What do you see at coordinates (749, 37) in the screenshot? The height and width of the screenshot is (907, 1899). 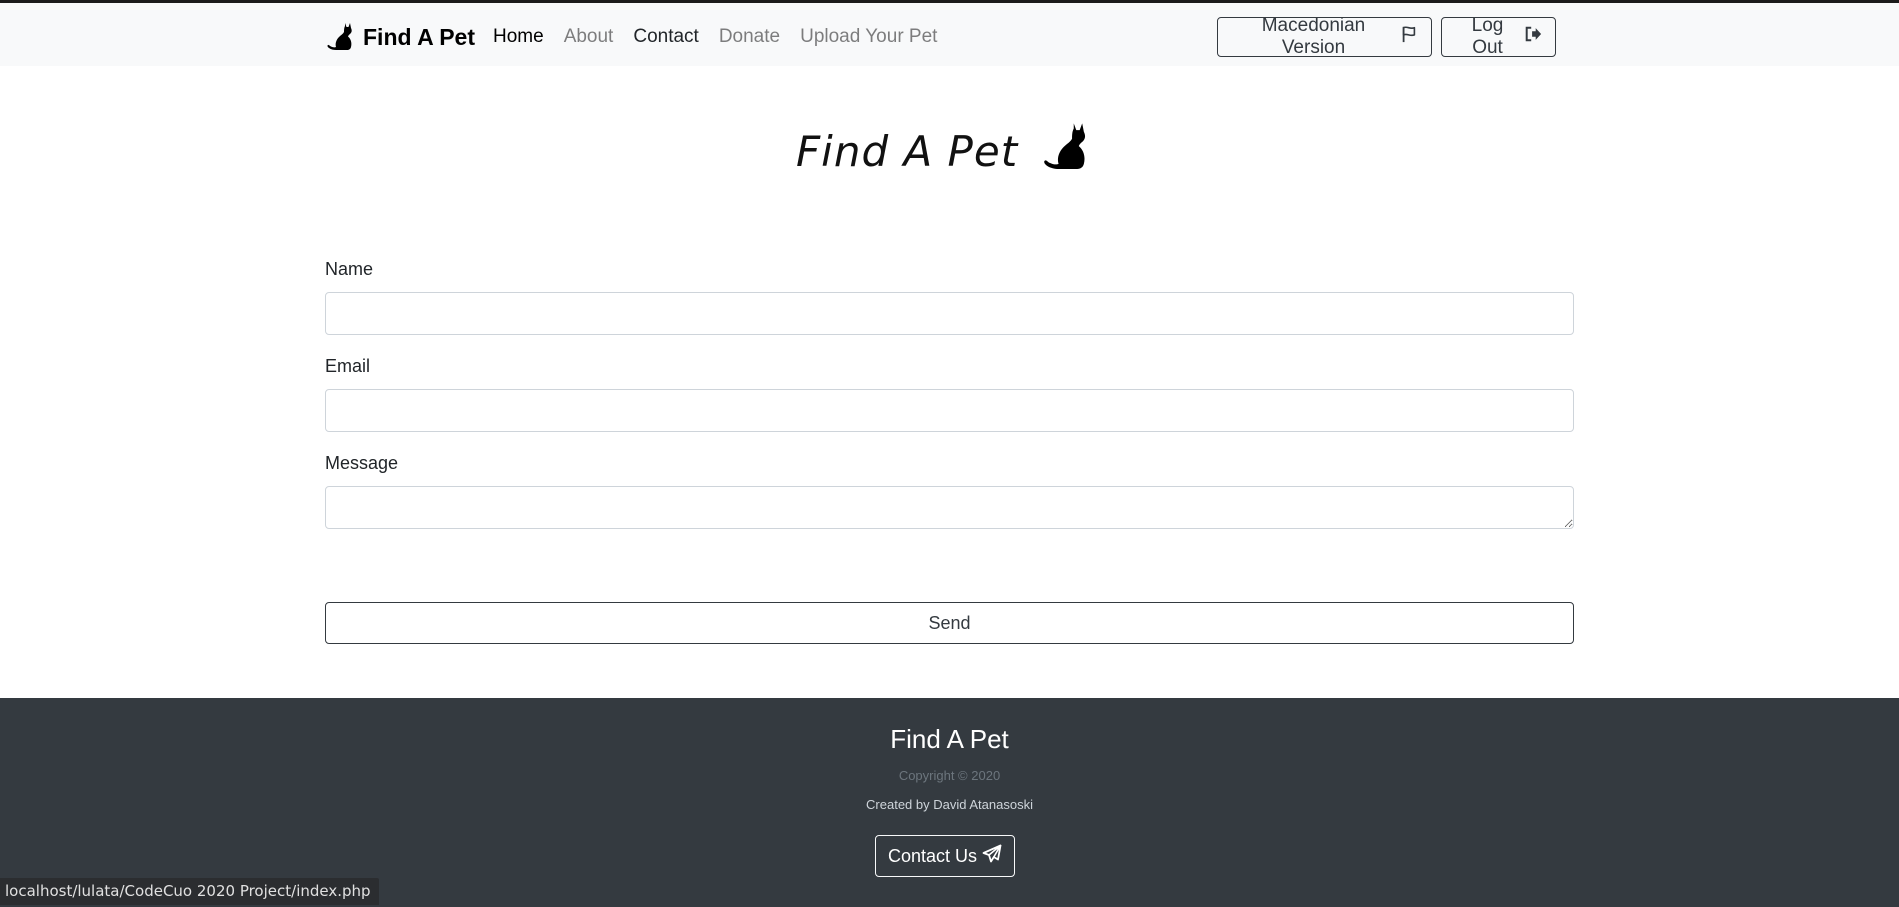 I see `nav-link-donate: Donate` at bounding box center [749, 37].